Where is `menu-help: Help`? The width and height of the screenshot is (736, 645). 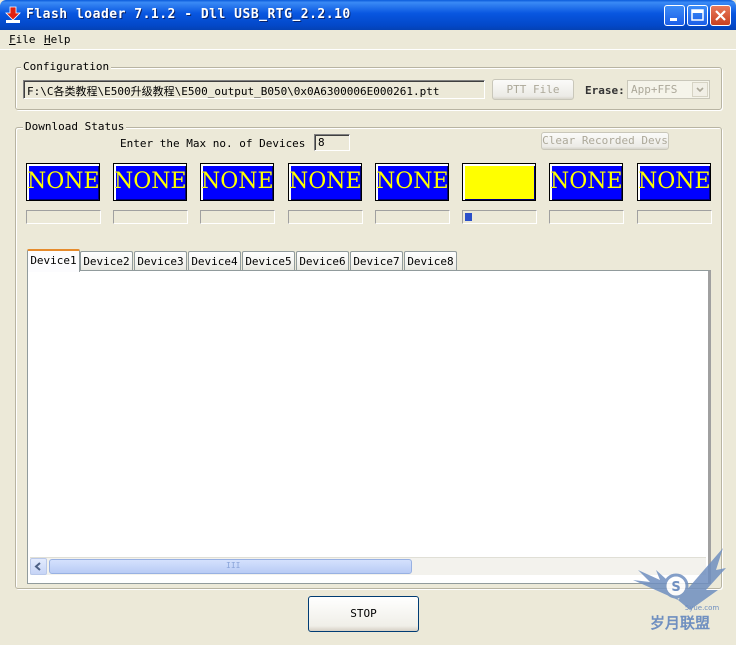 menu-help: Help is located at coordinates (57, 39).